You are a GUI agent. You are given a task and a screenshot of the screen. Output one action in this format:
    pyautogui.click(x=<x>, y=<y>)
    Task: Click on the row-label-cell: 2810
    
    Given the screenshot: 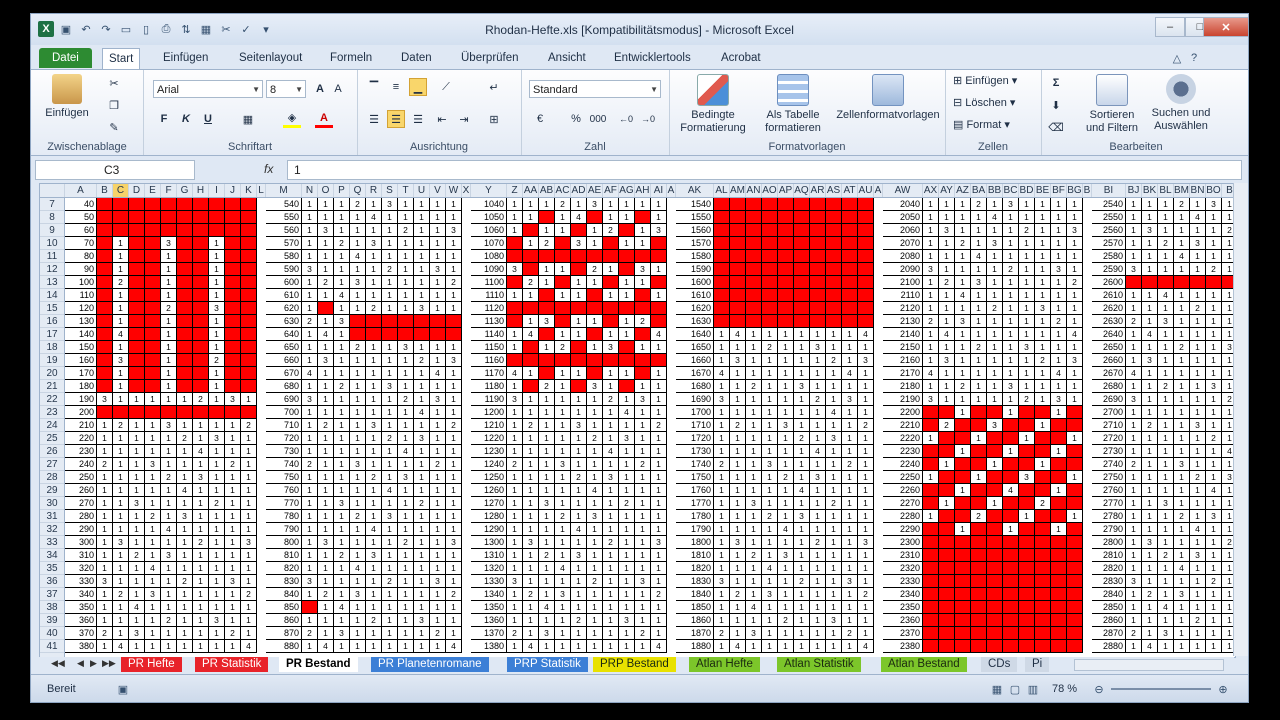 What is the action you would take?
    pyautogui.click(x=1109, y=555)
    